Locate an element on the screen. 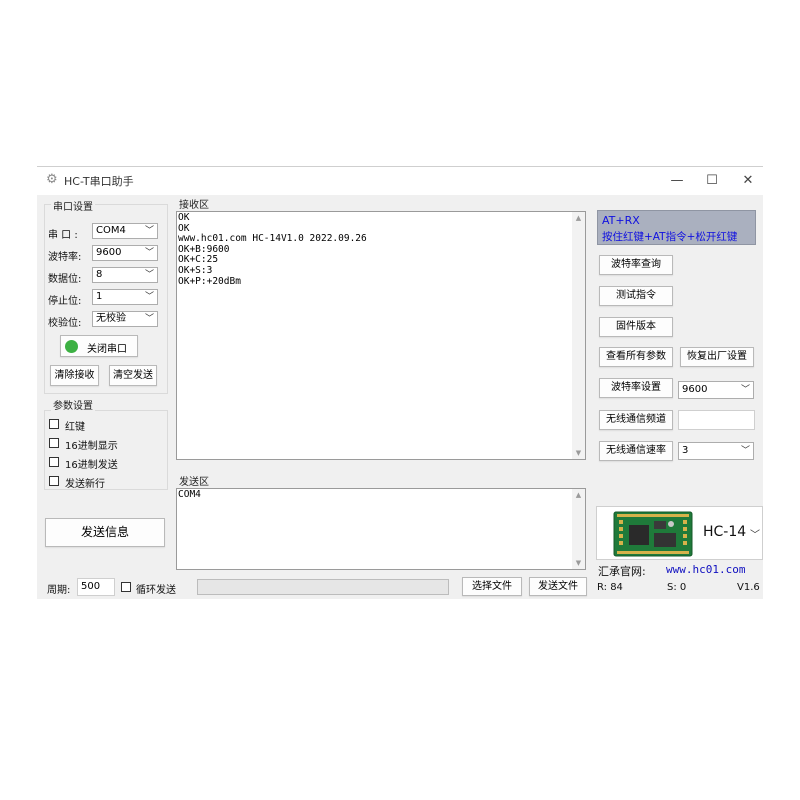  baud-label: 波特率: is located at coordinates (65, 257).